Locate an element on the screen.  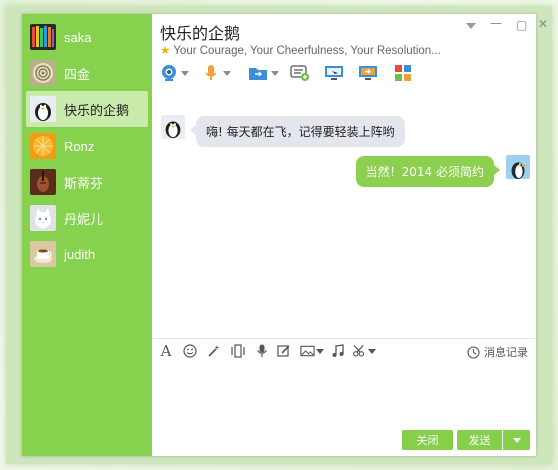
apps-grid-icon is located at coordinates (403, 73).